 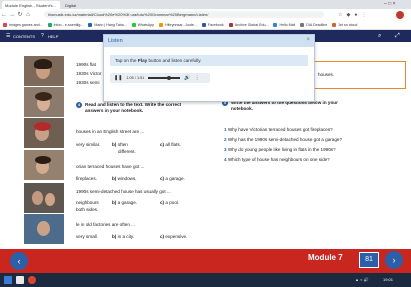 What do you see at coordinates (135, 78) in the screenshot?
I see `audio-time: 1:05 / 1:51` at bounding box center [135, 78].